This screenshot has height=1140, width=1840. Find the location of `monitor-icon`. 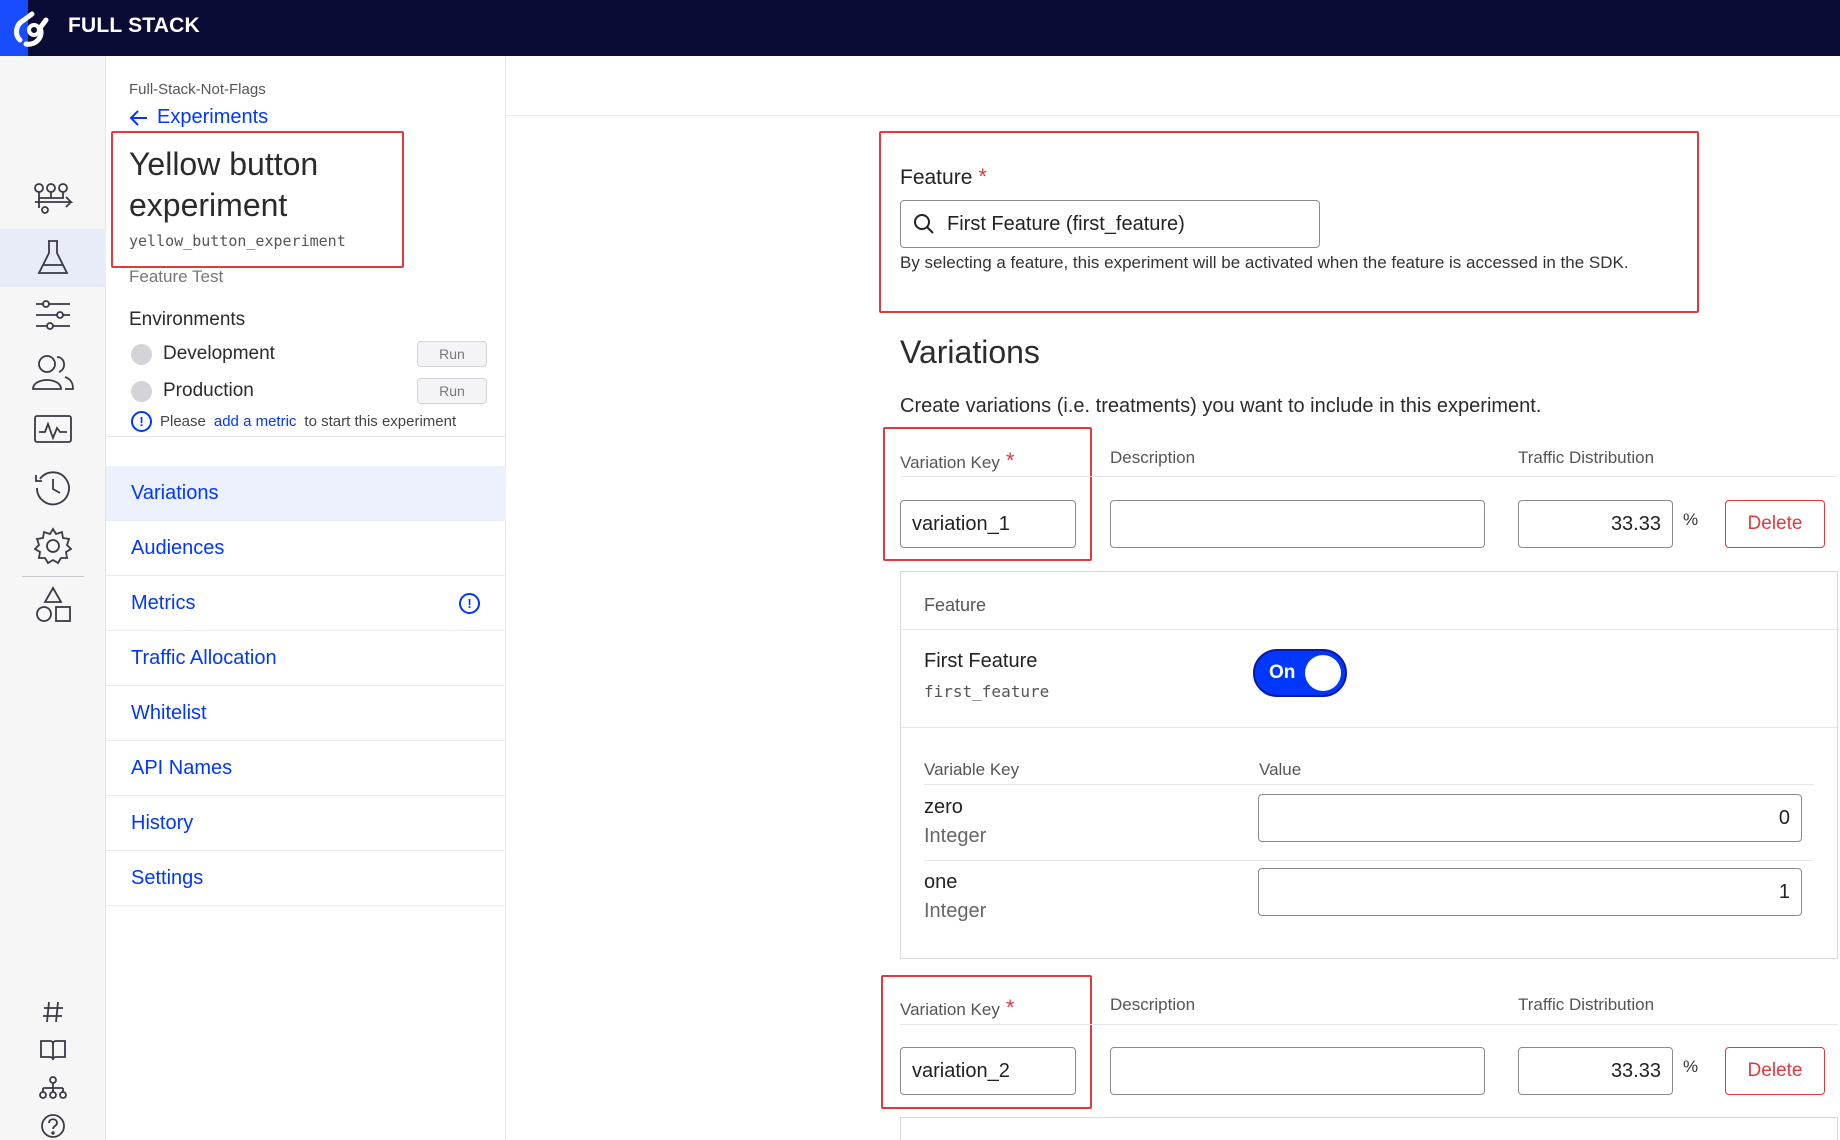

monitor-icon is located at coordinates (53, 430).